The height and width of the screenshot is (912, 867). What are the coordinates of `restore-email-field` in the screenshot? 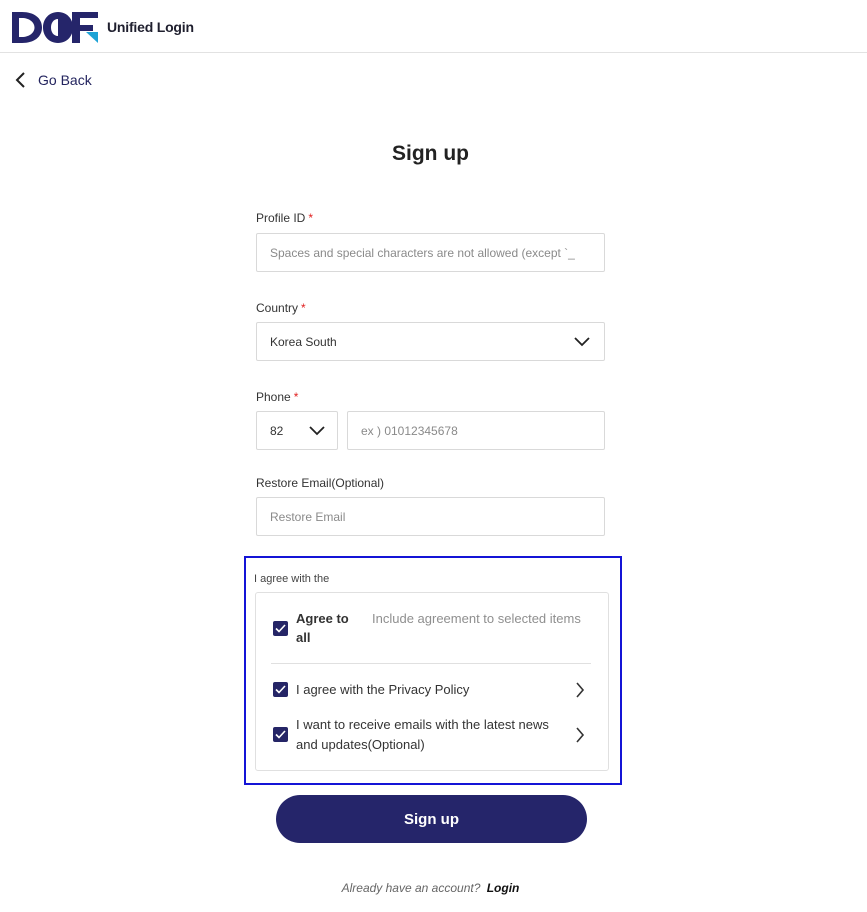 It's located at (430, 516).